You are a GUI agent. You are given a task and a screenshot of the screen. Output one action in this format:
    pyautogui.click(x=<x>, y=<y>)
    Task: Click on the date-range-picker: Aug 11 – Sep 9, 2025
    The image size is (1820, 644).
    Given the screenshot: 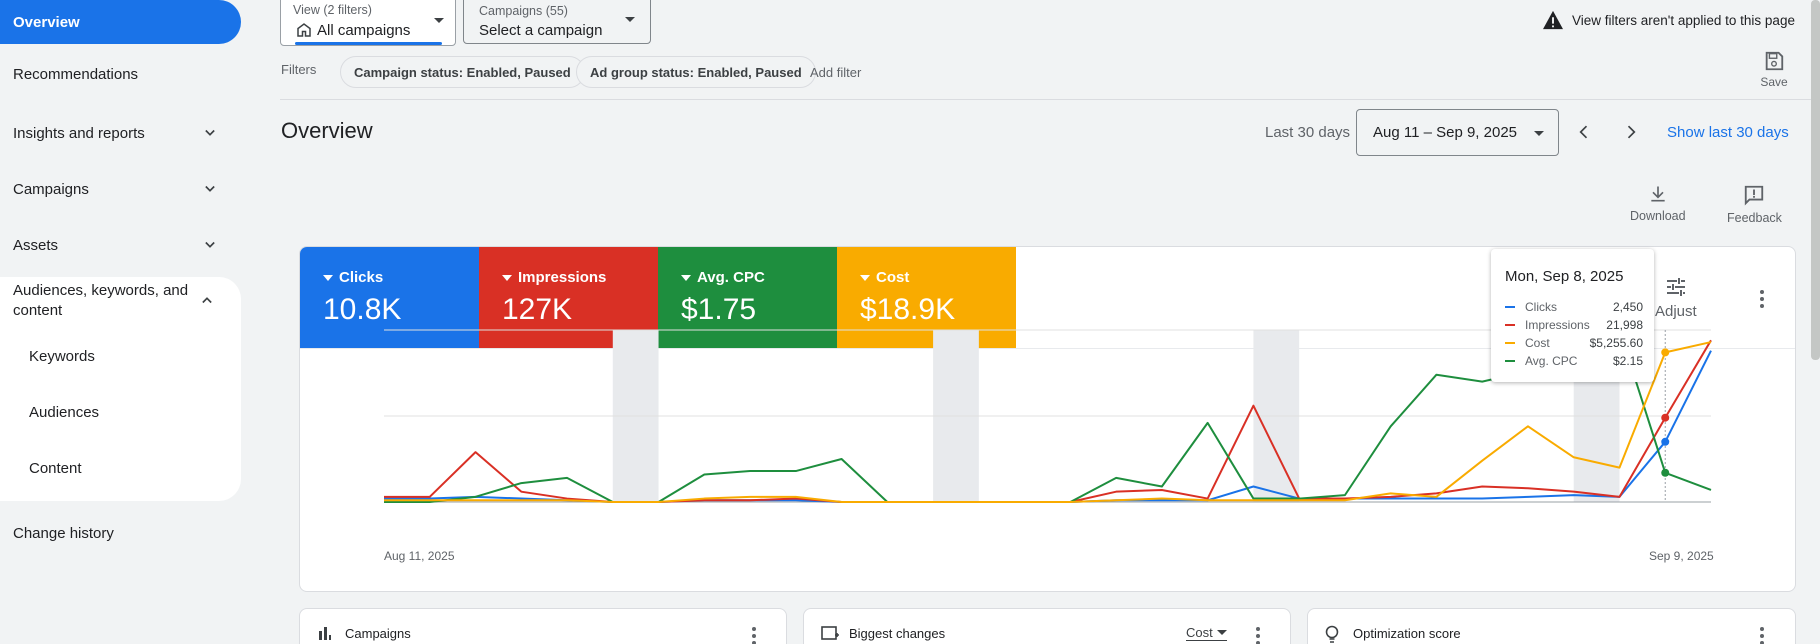 What is the action you would take?
    pyautogui.click(x=1457, y=132)
    